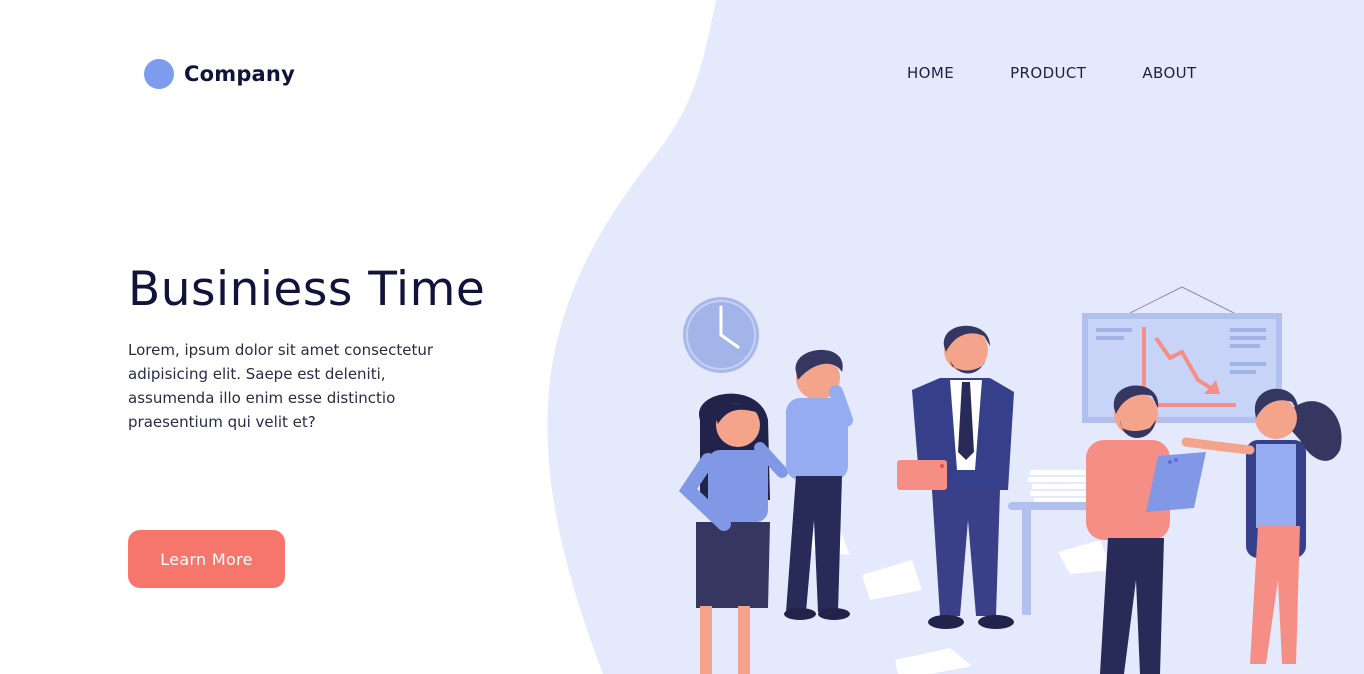 This screenshot has width=1364, height=674. I want to click on hero-title: Businiess Time, so click(307, 289).